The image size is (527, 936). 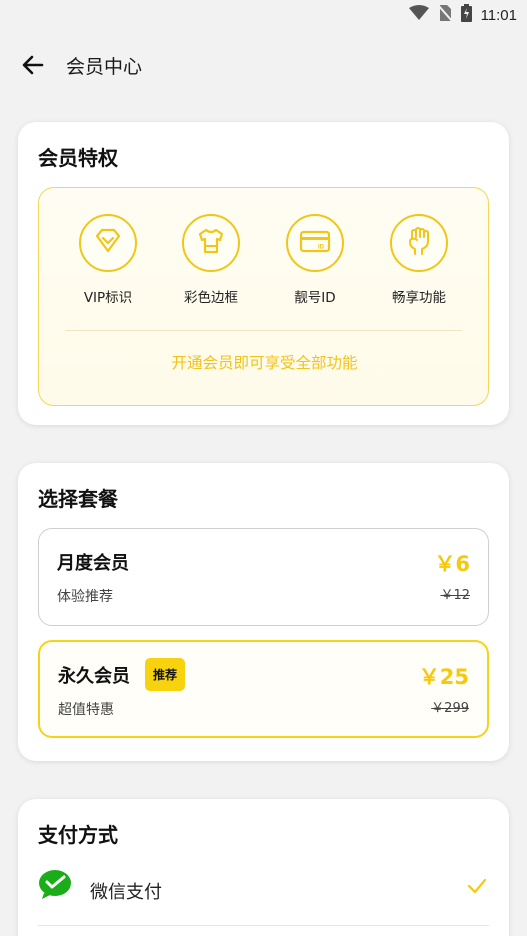 What do you see at coordinates (86, 710) in the screenshot?
I see `plan-description: 超值特惠` at bounding box center [86, 710].